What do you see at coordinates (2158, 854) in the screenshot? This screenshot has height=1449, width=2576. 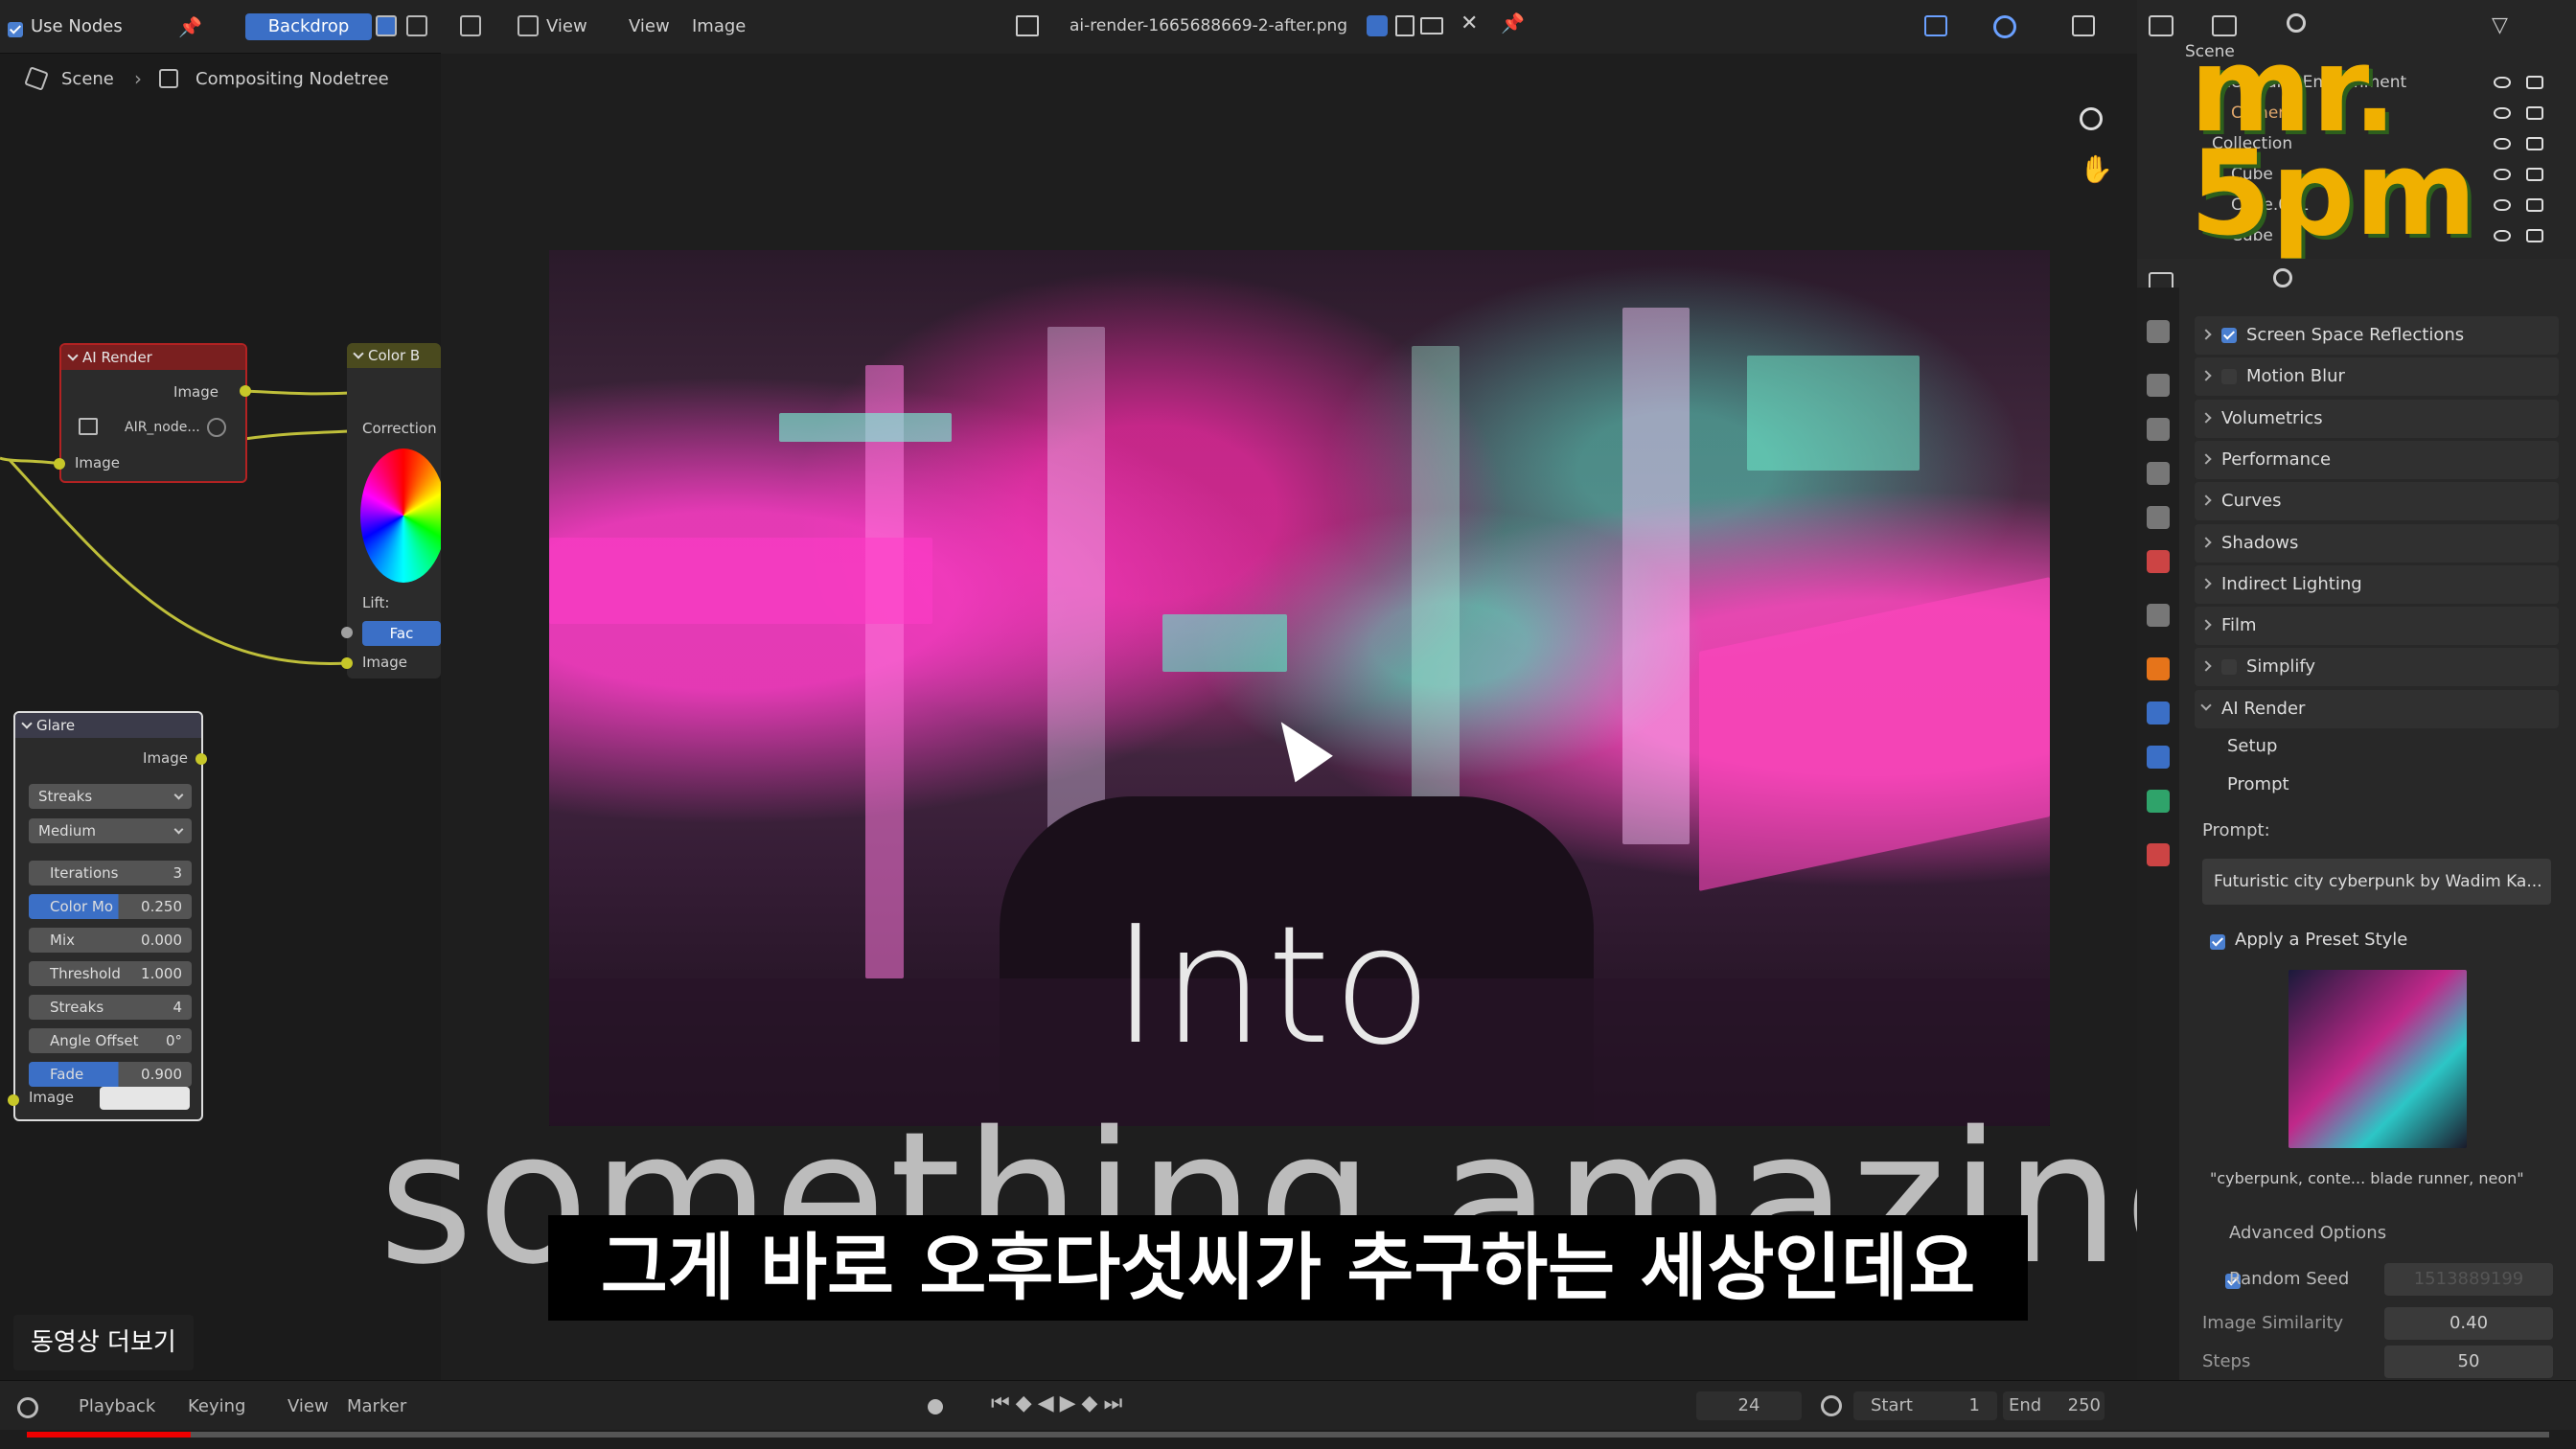 I see `texture-tab-icon` at bounding box center [2158, 854].